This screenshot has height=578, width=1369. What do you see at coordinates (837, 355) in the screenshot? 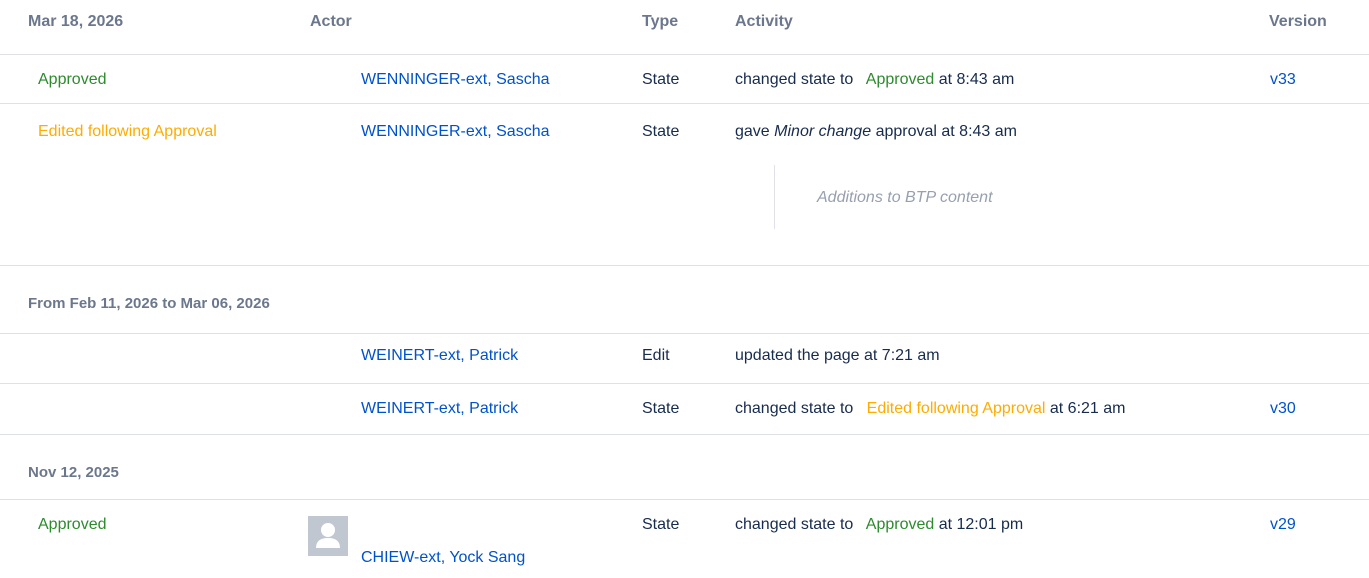
I see `activity-text: updated the page at 7:21 am` at bounding box center [837, 355].